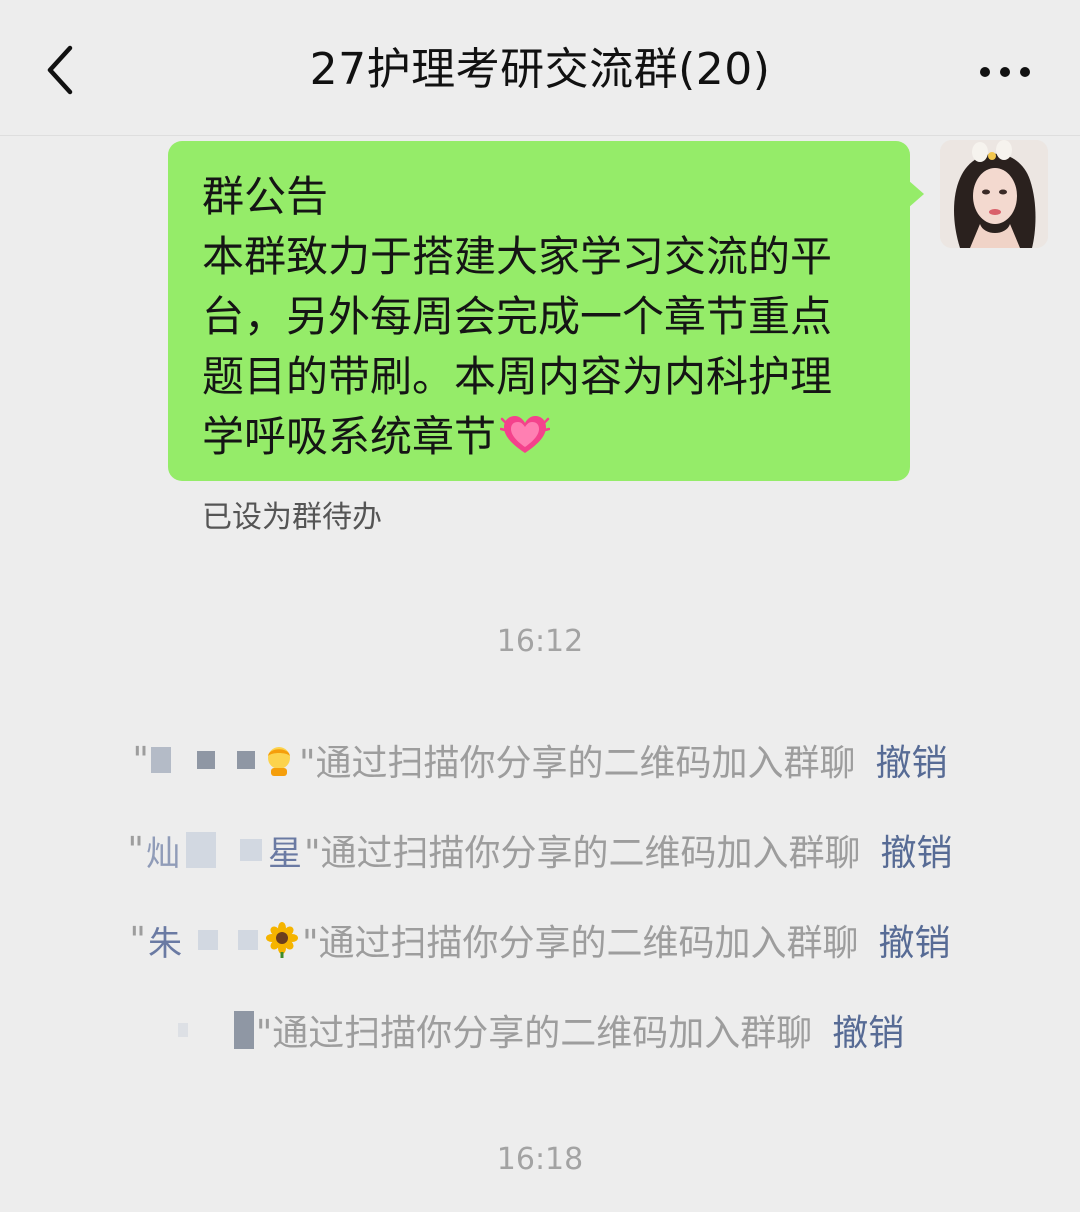 The image size is (1080, 1212). I want to click on more-dots-icon, so click(1005, 72).